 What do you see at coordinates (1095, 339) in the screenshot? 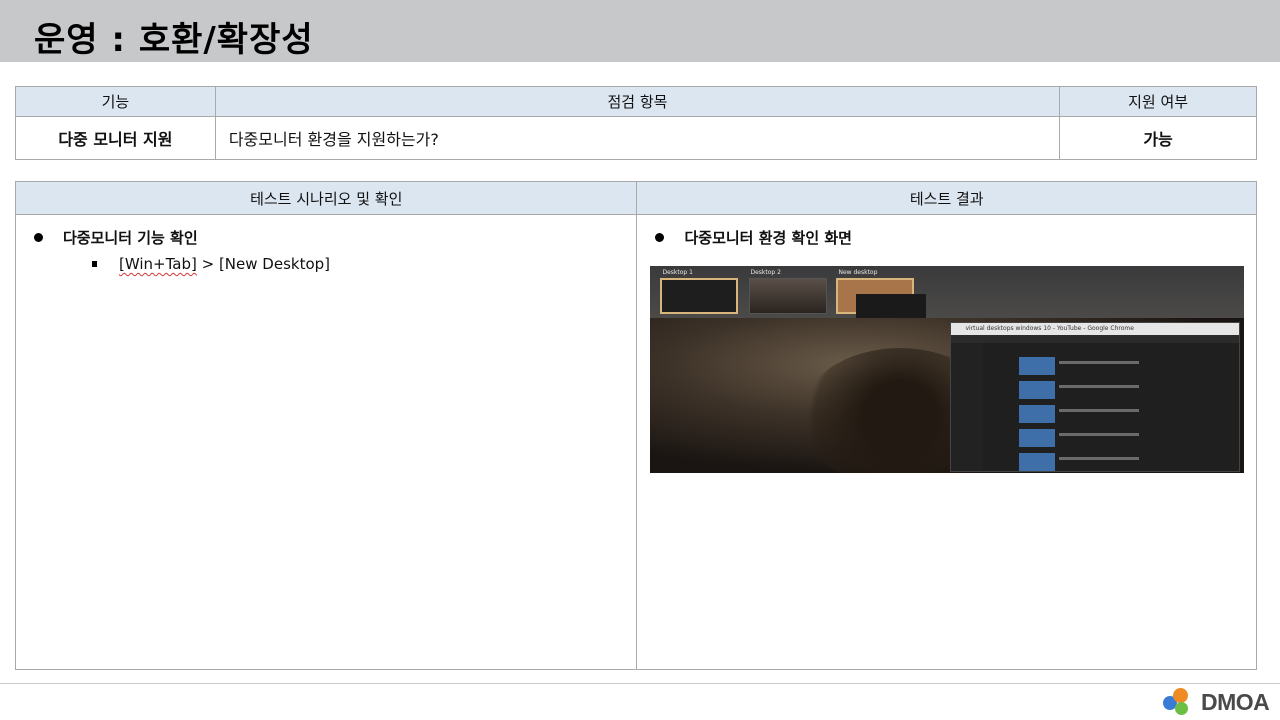
I see `chrome-toolbar` at bounding box center [1095, 339].